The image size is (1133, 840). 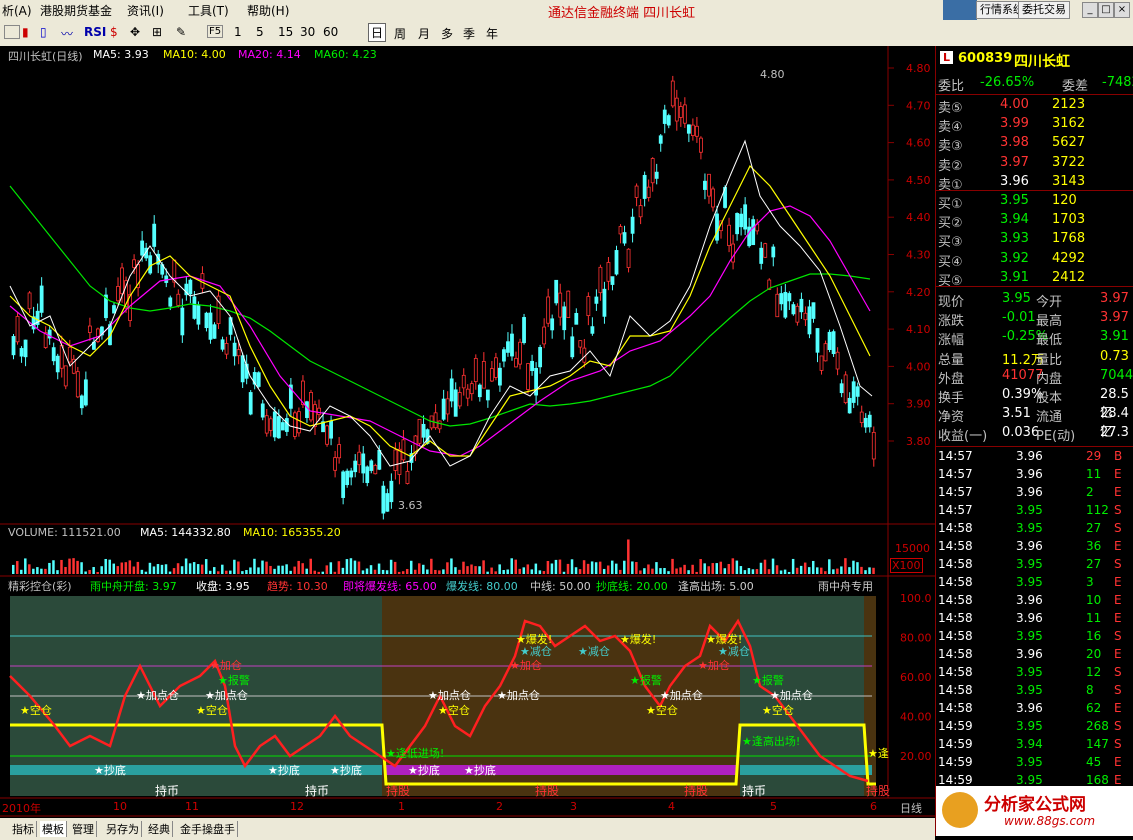 I want to click on minimize-icon: _, so click(x=1090, y=10).